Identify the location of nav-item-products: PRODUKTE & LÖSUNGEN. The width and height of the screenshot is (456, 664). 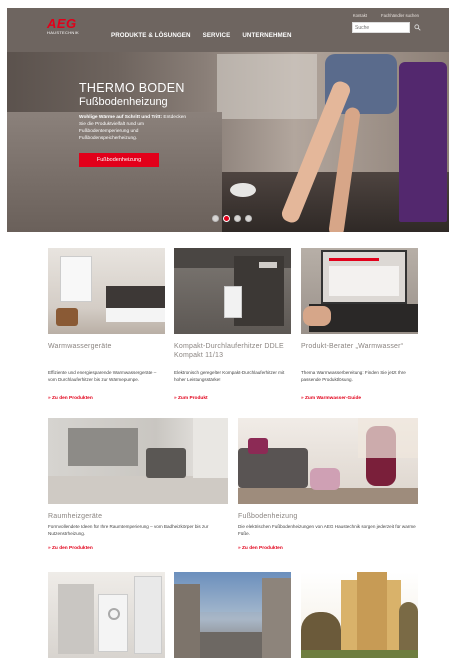
(151, 35).